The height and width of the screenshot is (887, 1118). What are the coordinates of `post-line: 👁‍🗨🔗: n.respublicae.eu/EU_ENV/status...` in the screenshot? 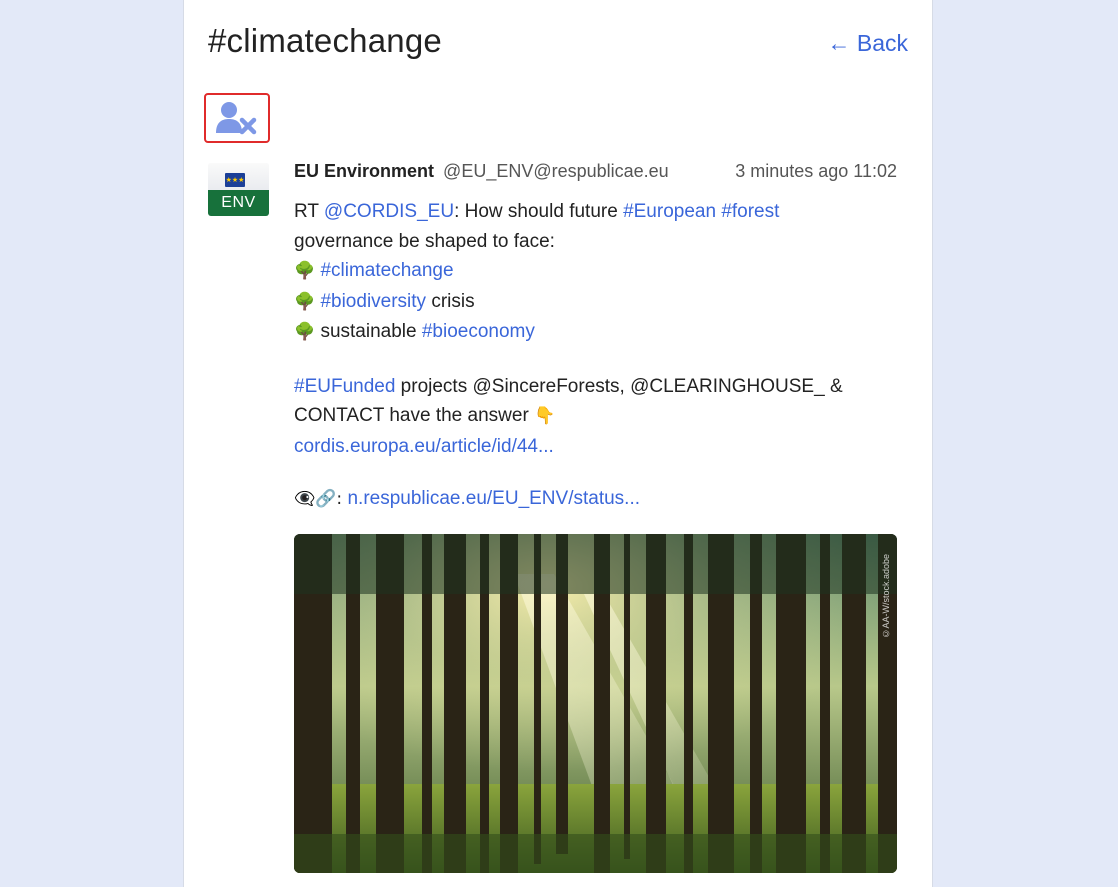 It's located at (594, 499).